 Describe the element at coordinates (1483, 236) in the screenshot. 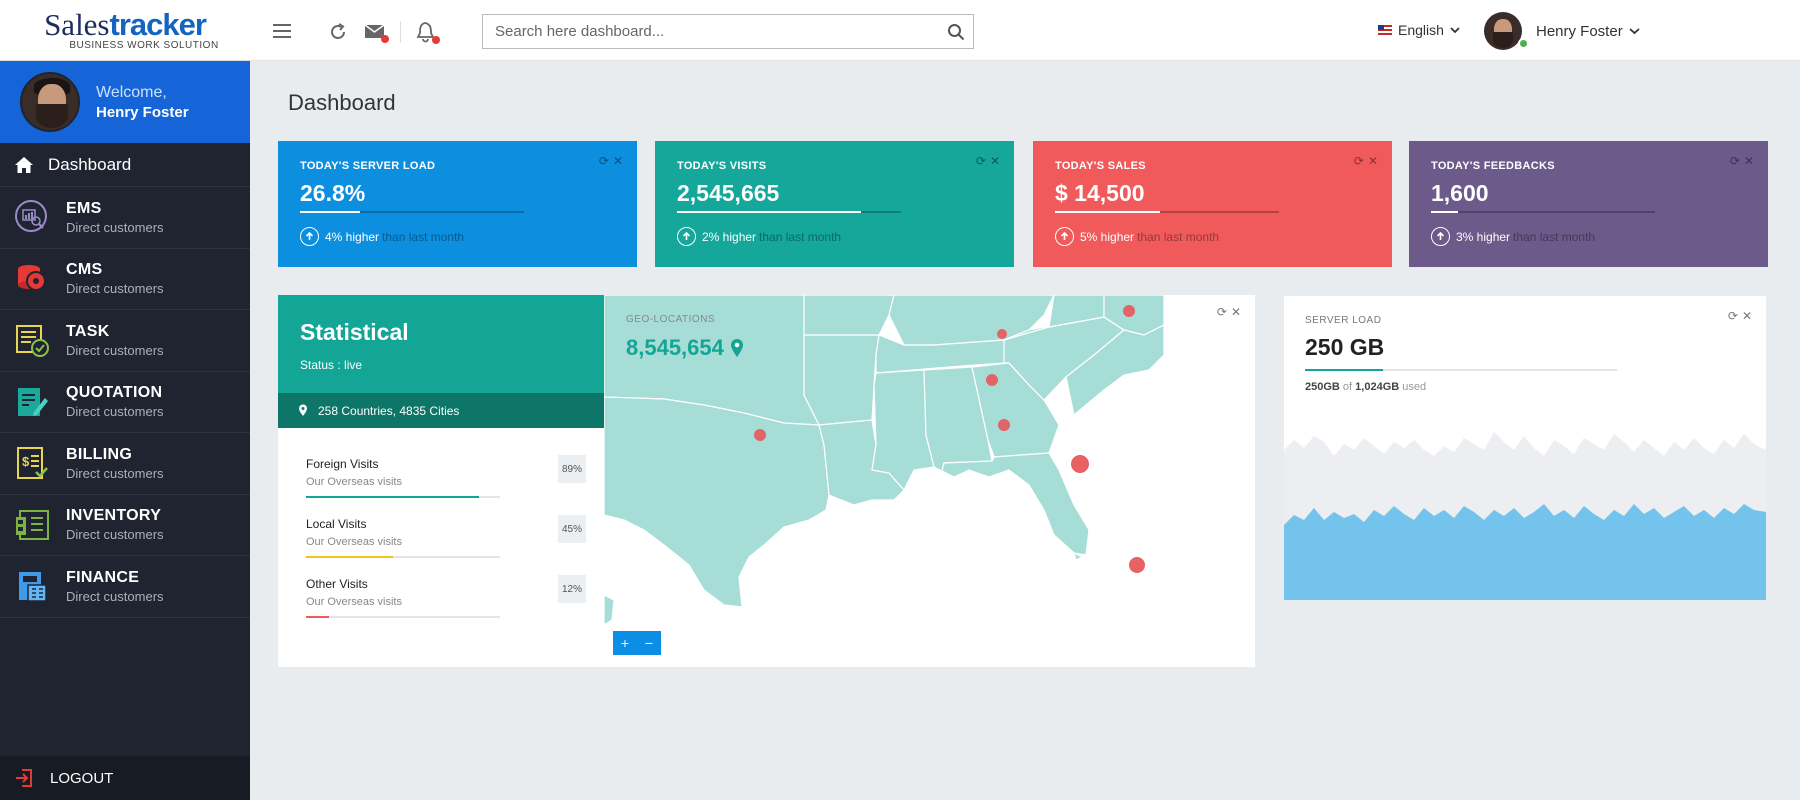

I see `stat-card-change: 3% higher` at that location.